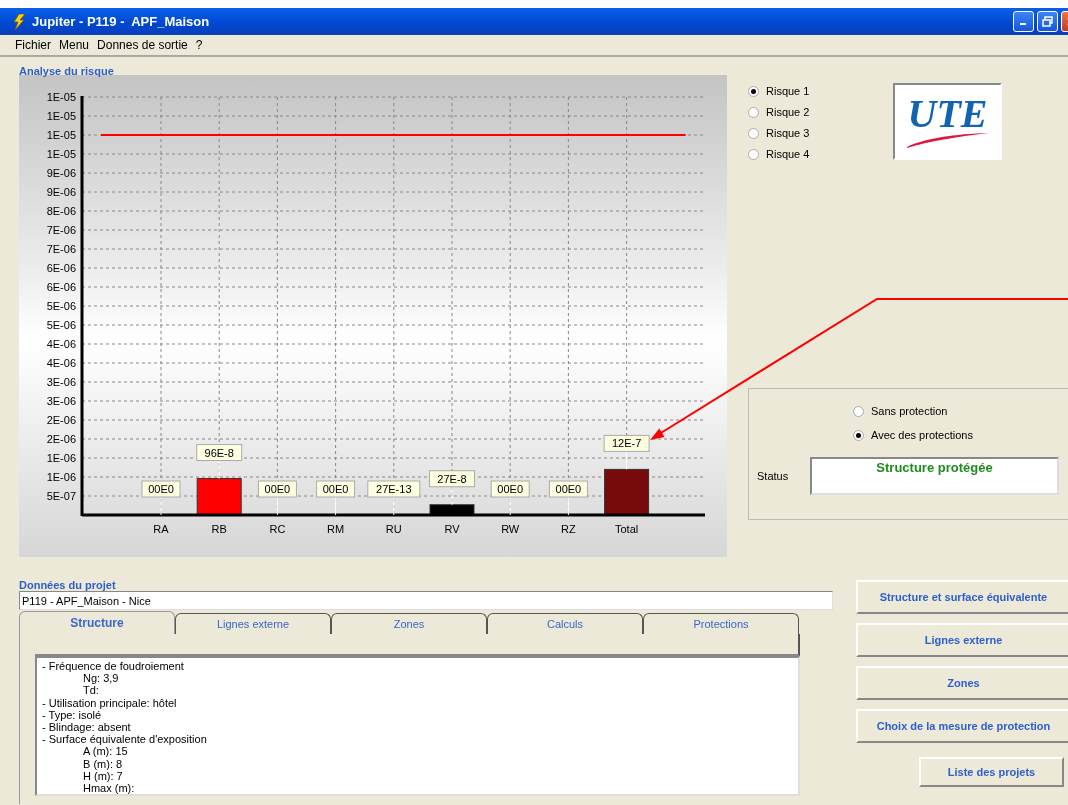 The width and height of the screenshot is (1068, 805). I want to click on x-tick-label: Total, so click(626, 529).